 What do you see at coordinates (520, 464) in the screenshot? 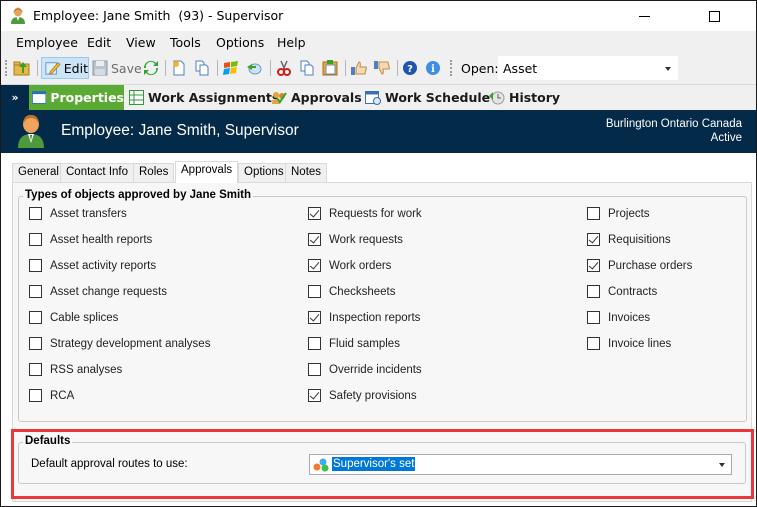
I see `default-routes-dropdown: Supervisor's set` at bounding box center [520, 464].